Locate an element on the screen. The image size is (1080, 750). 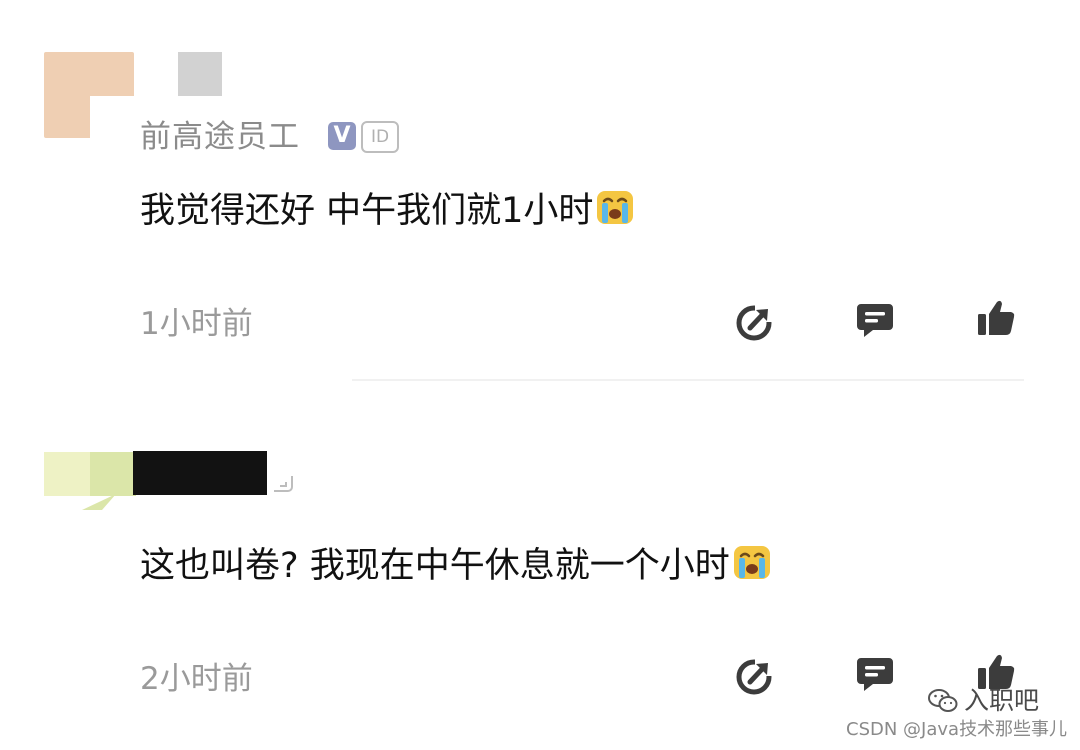
comment-text: 这也叫卷? 我现在中午休息就一个小时 is located at coordinates (456, 566).